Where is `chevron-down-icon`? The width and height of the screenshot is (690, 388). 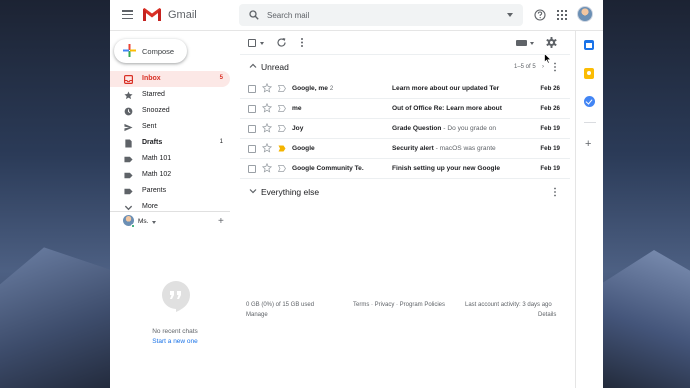
chevron-down-icon is located at coordinates (253, 191).